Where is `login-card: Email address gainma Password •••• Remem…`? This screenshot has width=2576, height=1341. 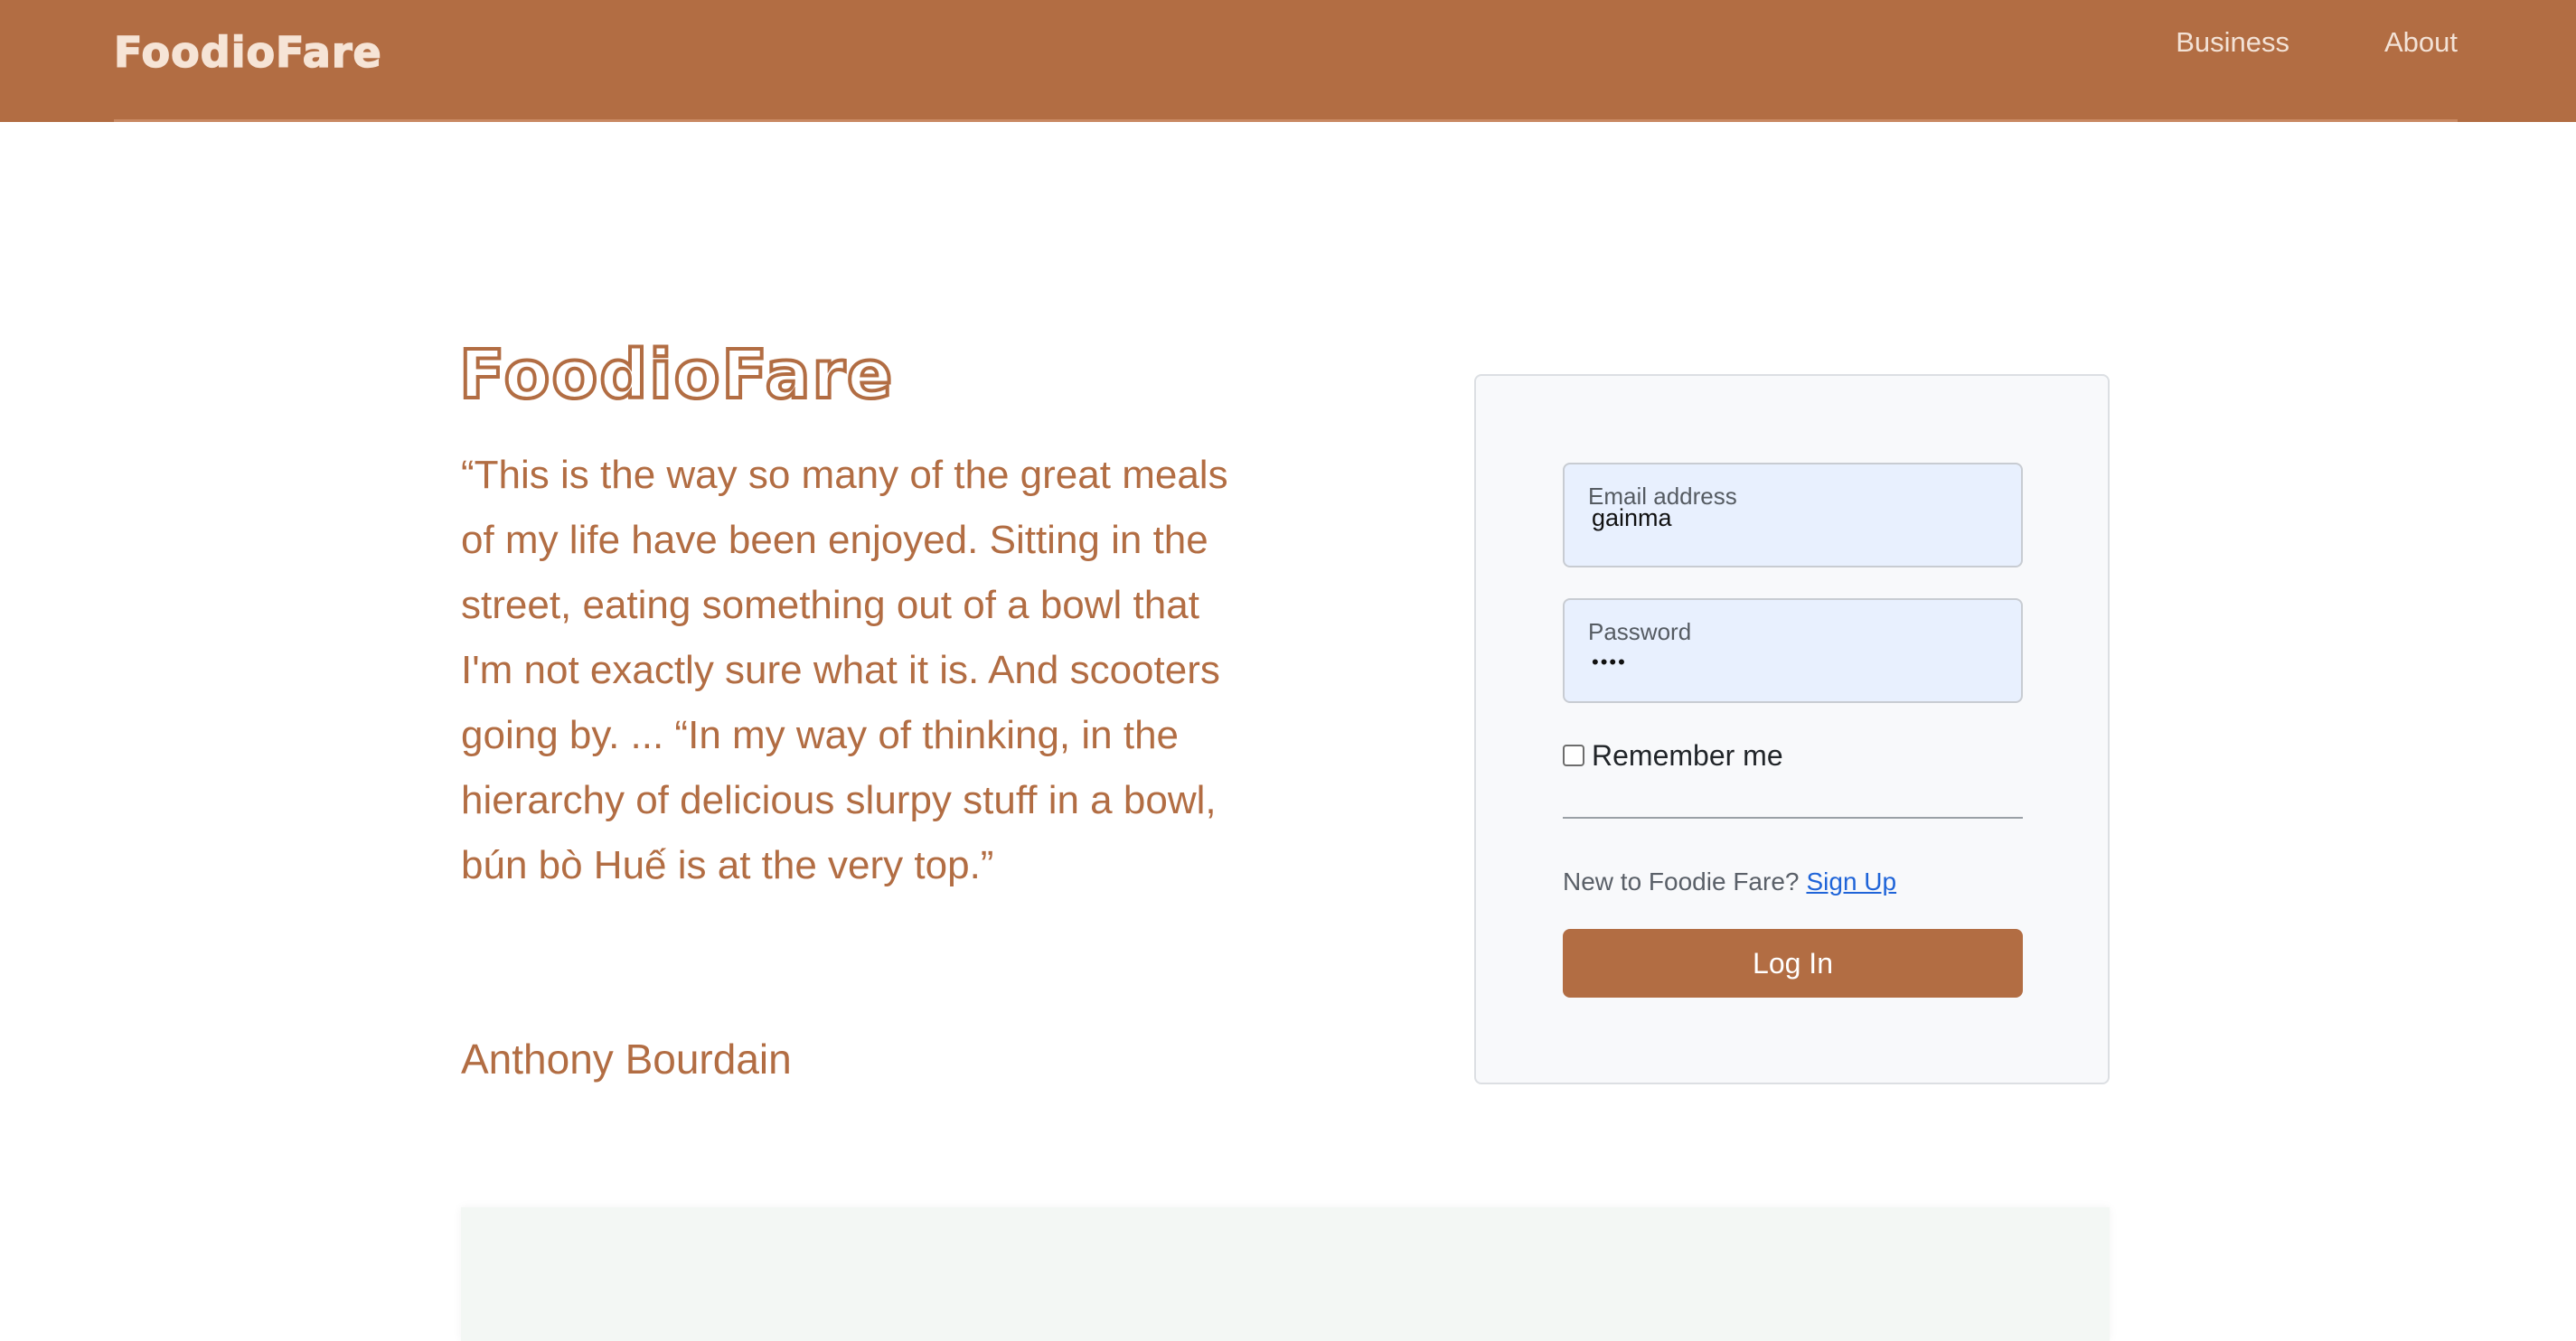 login-card: Email address gainma Password •••• Remem… is located at coordinates (1792, 729).